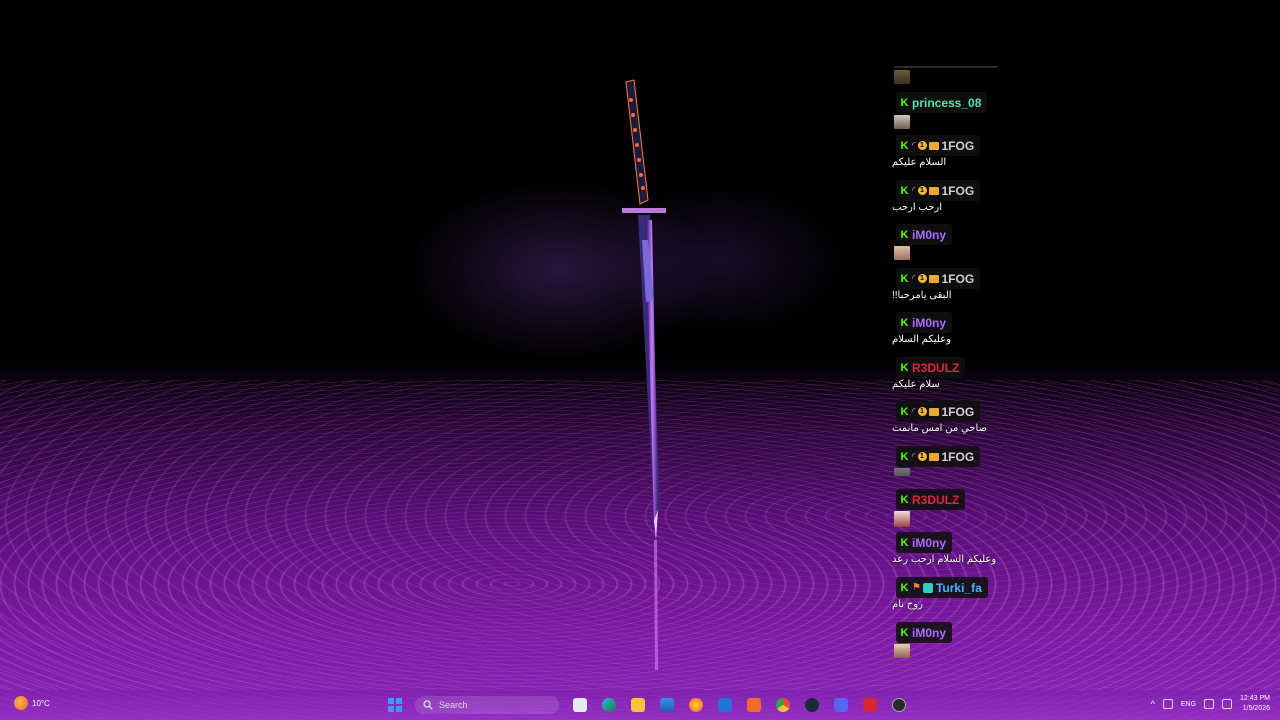 The width and height of the screenshot is (1280, 720). What do you see at coordinates (917, 207) in the screenshot?
I see `chat-message-text: ارحب ارحب` at bounding box center [917, 207].